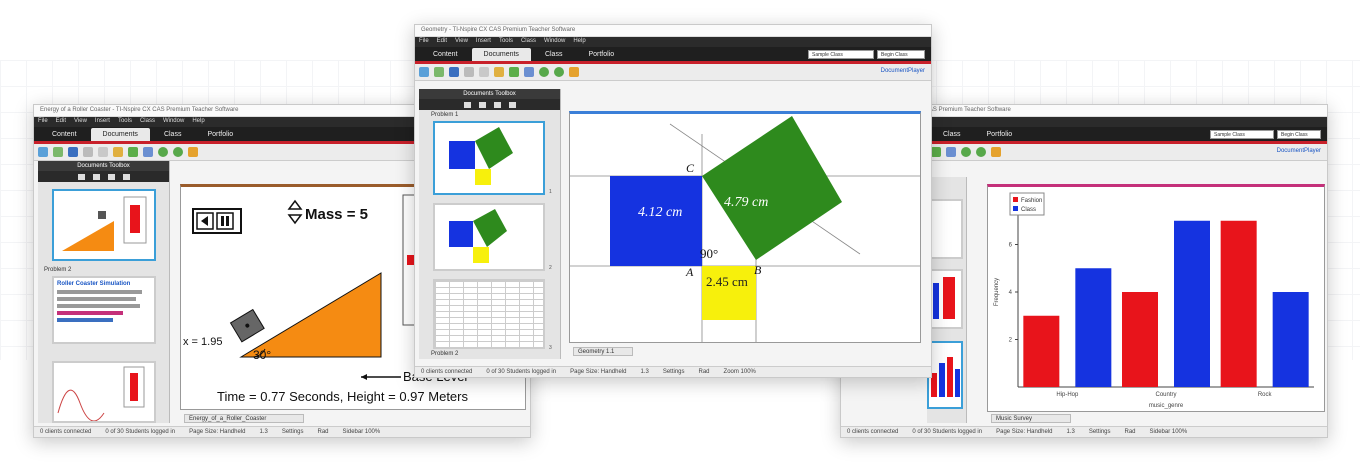 The height and width of the screenshot is (464, 1360). I want to click on mass-stepper-icon, so click(295, 212).